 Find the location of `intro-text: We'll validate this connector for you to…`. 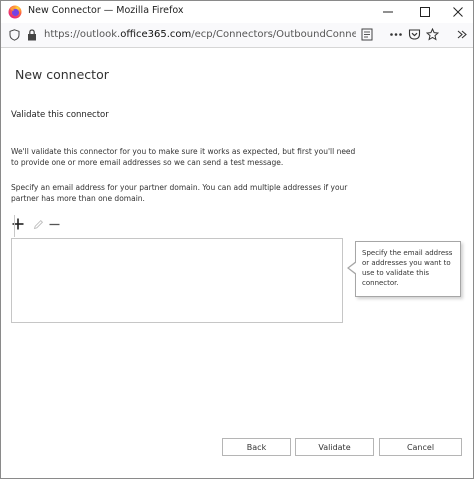

intro-text: We'll validate this connector for you to… is located at coordinates (183, 157).